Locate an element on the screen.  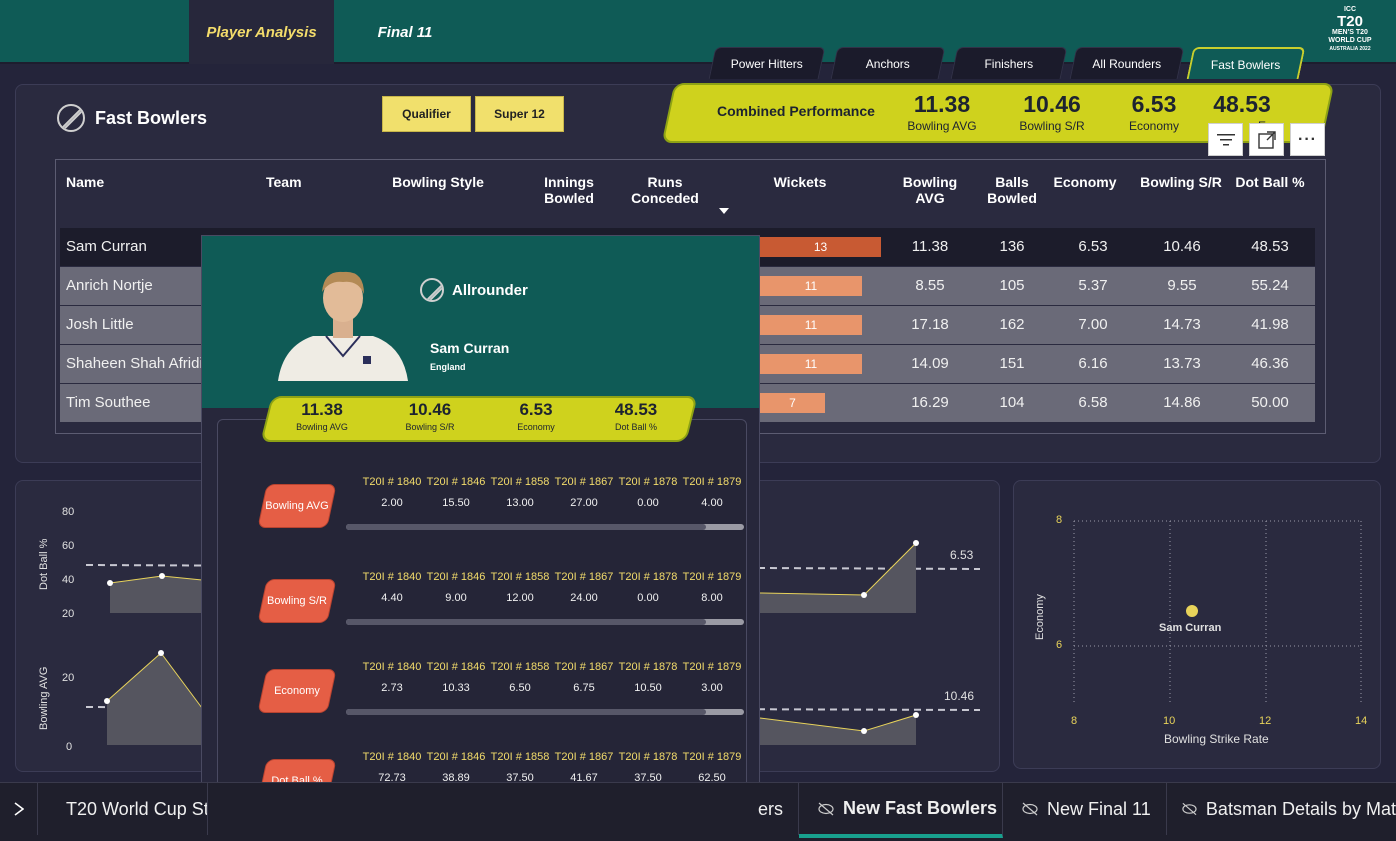
scatter-point-label: Sam Curran is located at coordinates (1190, 628).